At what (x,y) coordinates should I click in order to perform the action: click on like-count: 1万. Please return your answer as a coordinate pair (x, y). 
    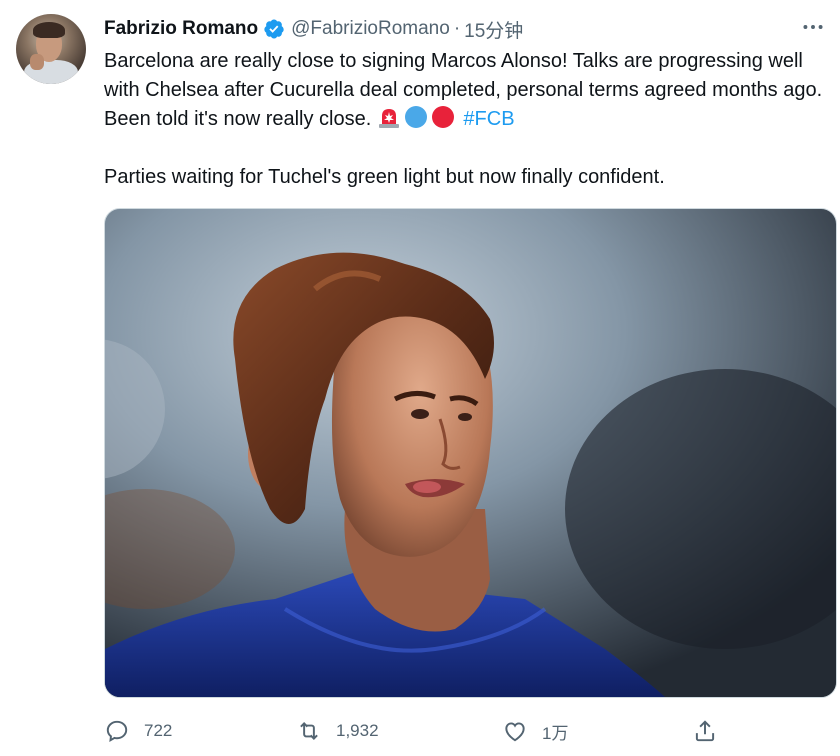
    Looking at the image, I should click on (555, 733).